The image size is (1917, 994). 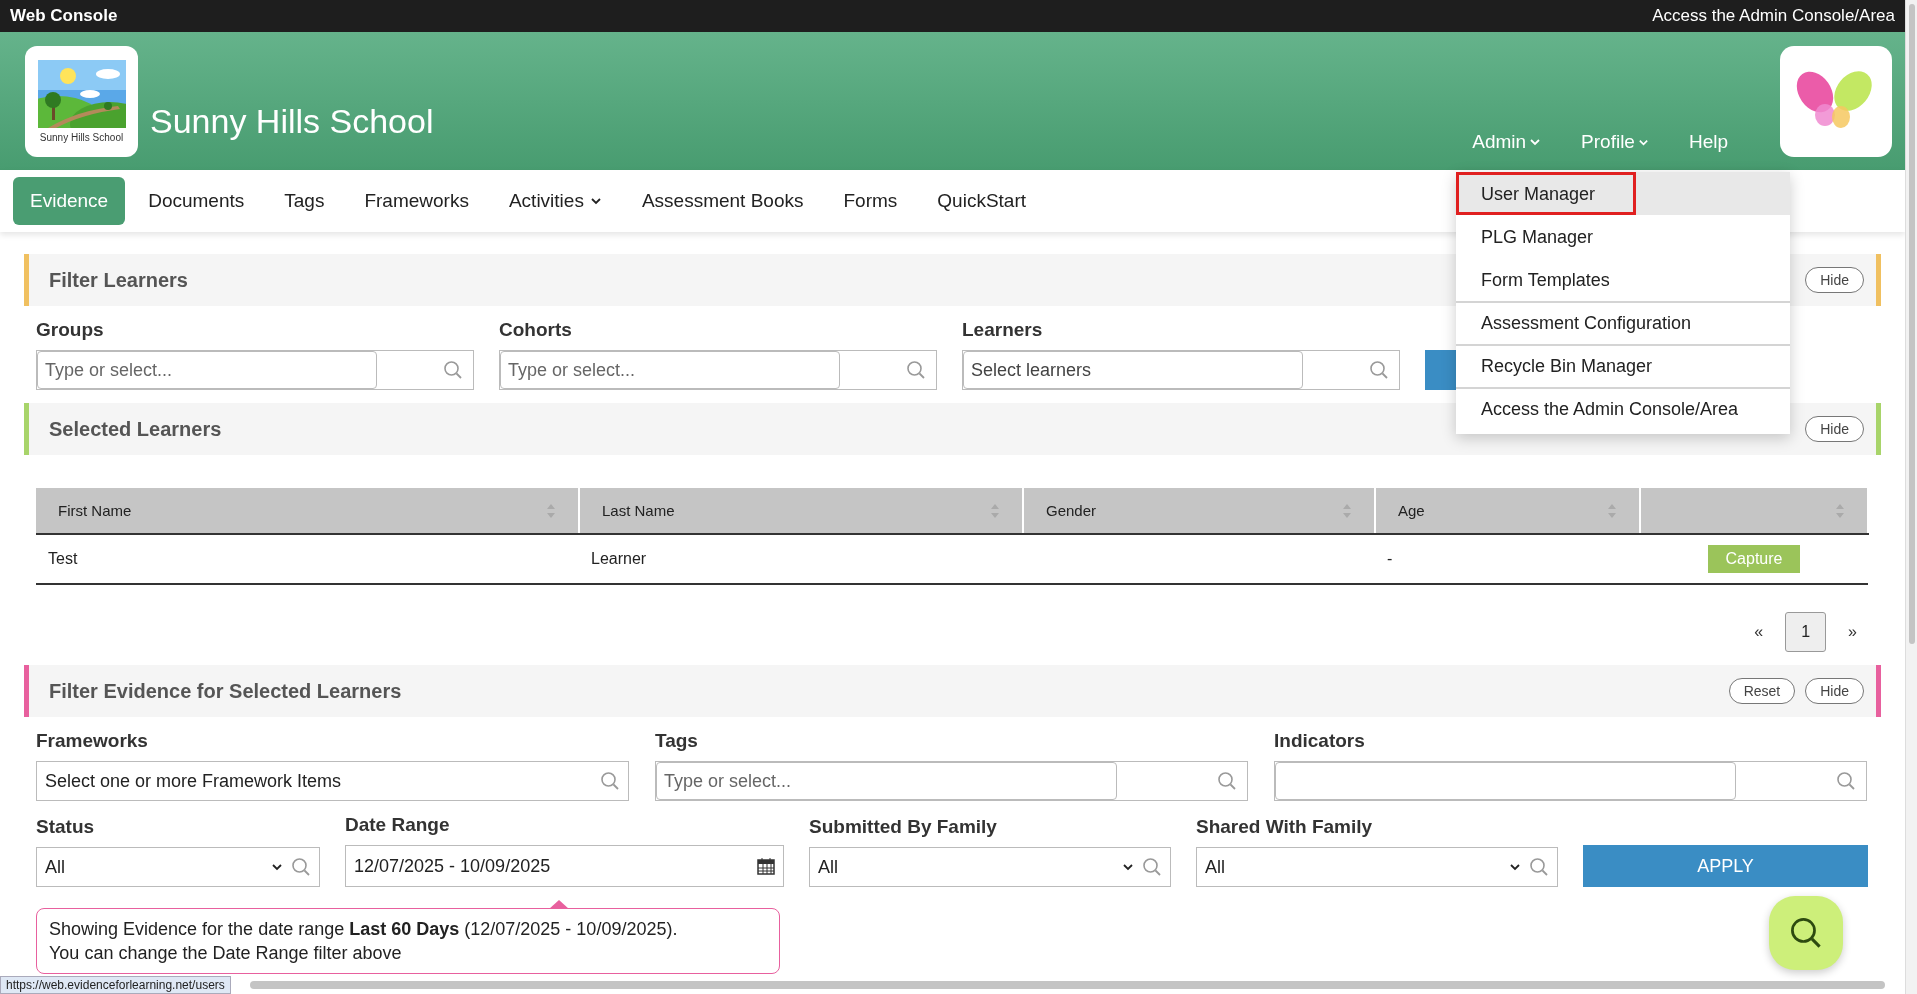 I want to click on field-label: Tags, so click(x=677, y=741).